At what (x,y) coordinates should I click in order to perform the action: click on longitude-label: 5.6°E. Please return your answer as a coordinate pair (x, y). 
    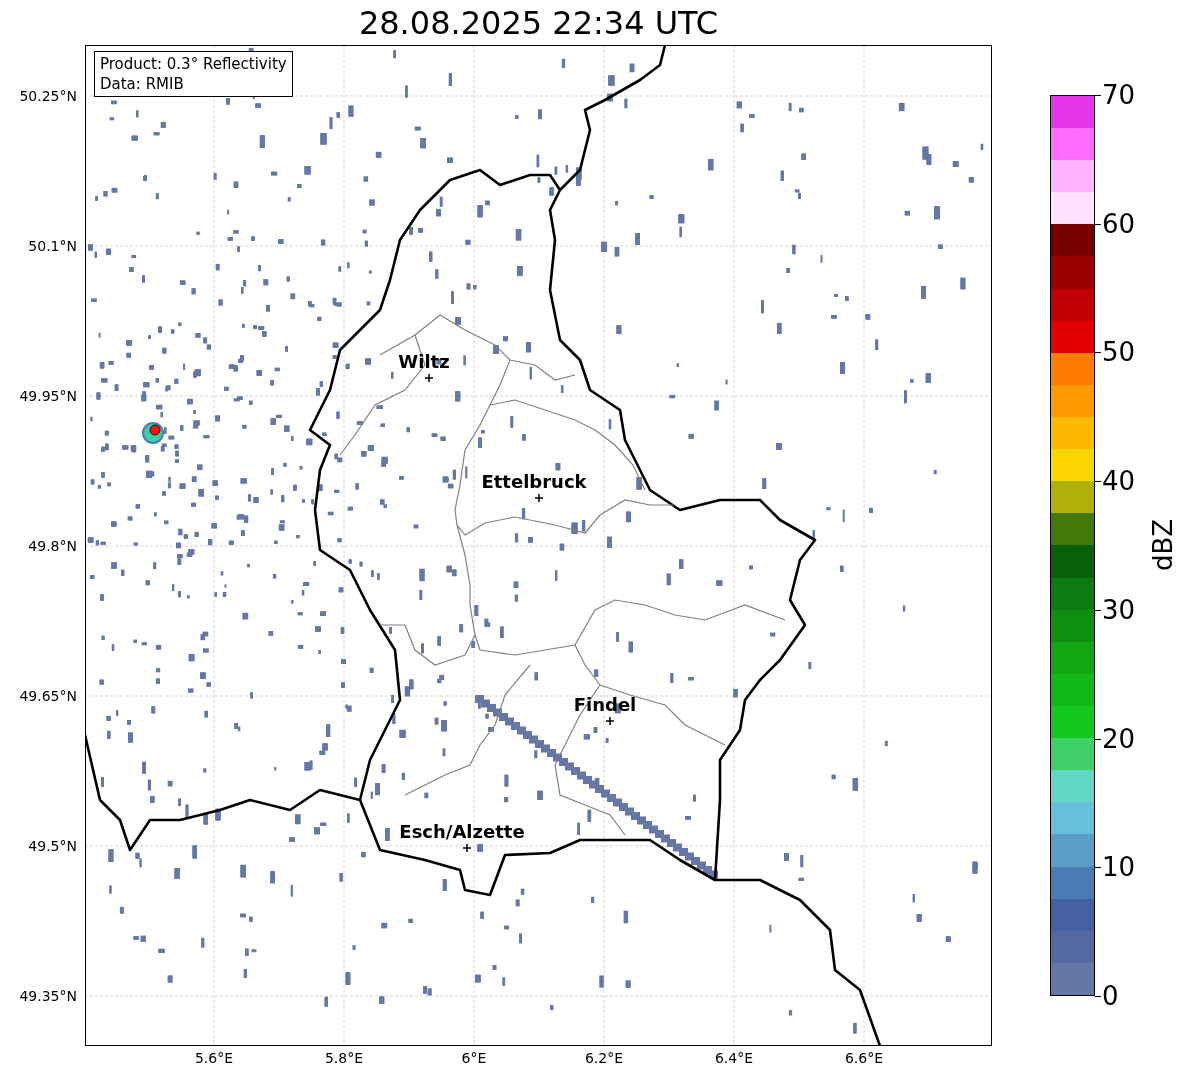
    Looking at the image, I should click on (214, 1058).